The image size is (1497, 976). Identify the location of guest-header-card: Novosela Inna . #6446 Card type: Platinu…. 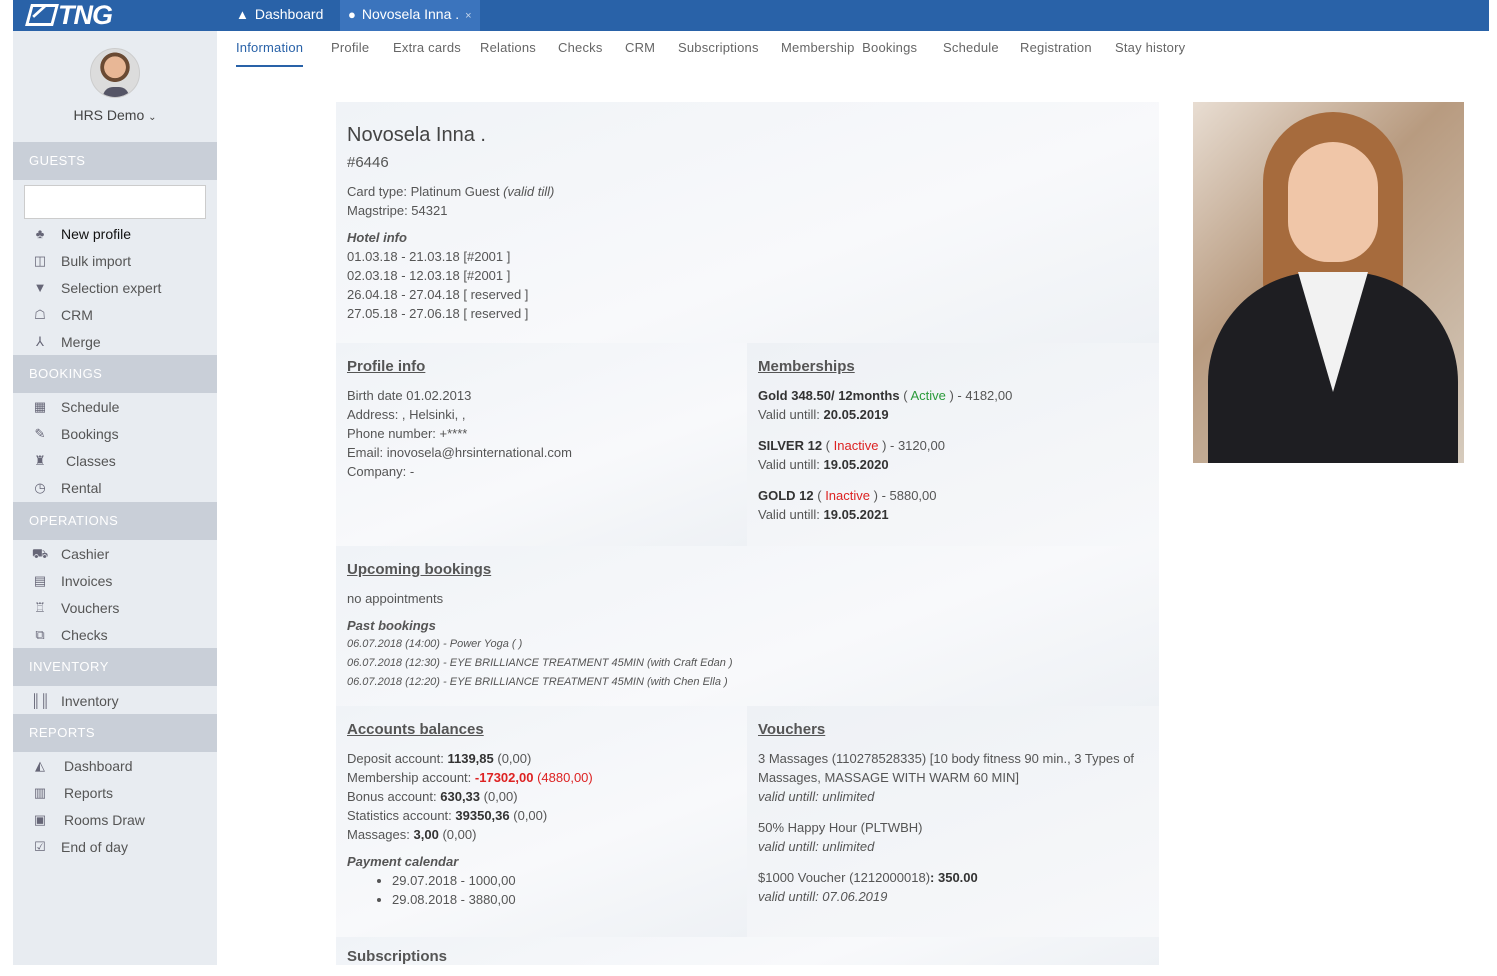
(747, 222).